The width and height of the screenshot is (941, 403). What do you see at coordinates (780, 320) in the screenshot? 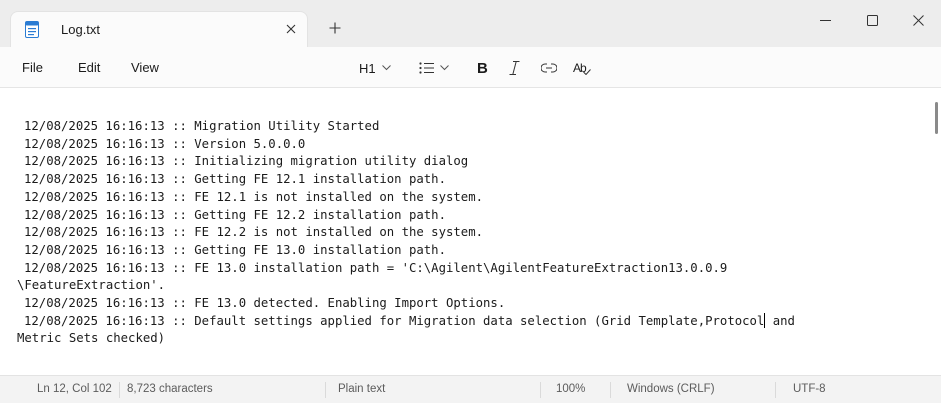
I see `log-line-tail: and` at bounding box center [780, 320].